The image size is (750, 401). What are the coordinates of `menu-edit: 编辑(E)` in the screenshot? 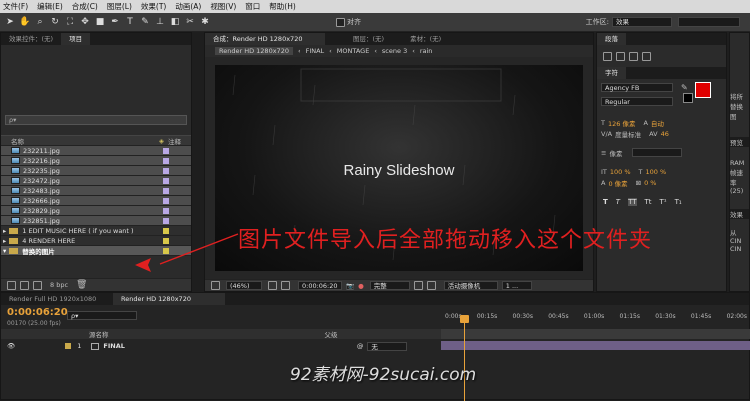 It's located at (50, 6).